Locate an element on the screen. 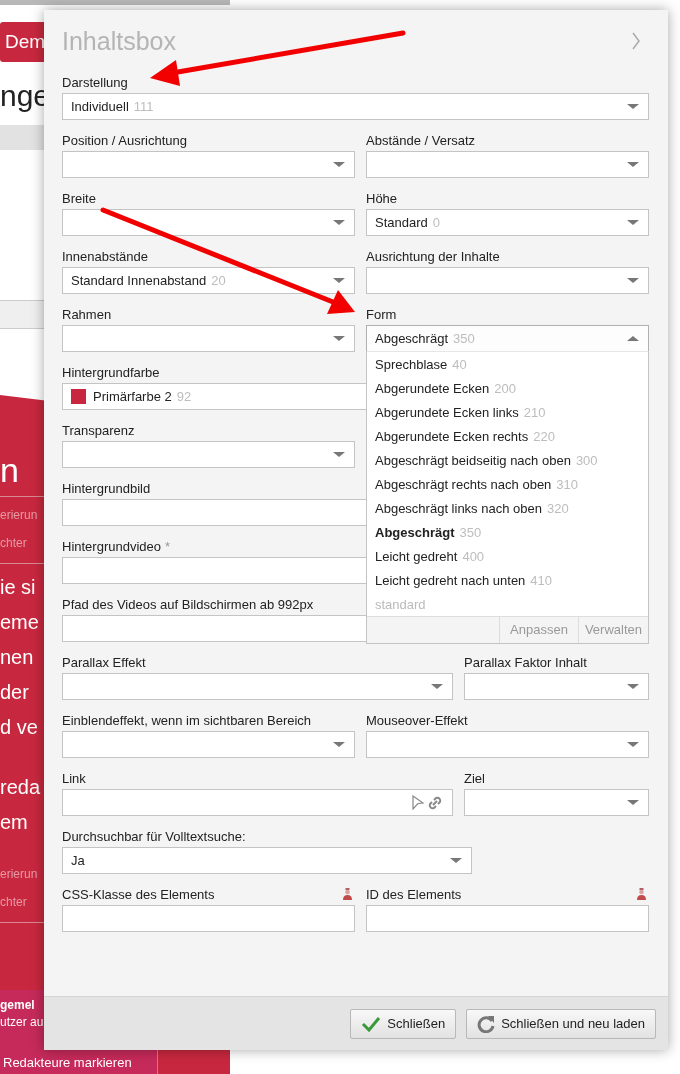  select-field: Abgeschrägt 350 is located at coordinates (507, 338).